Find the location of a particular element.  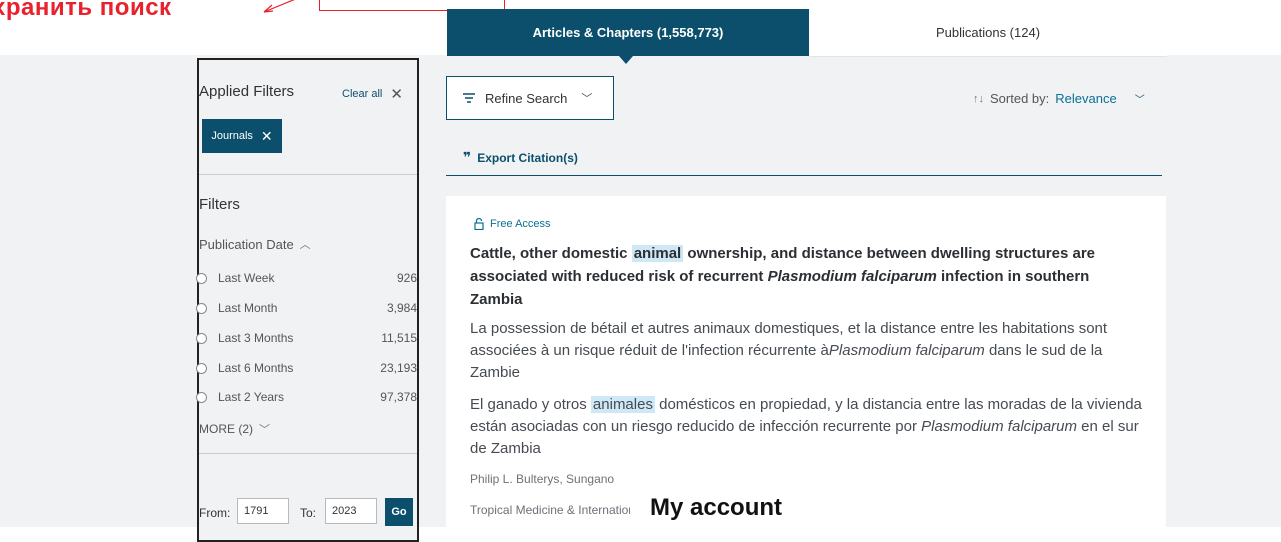

publication-date-label: Publication Date is located at coordinates (246, 244).